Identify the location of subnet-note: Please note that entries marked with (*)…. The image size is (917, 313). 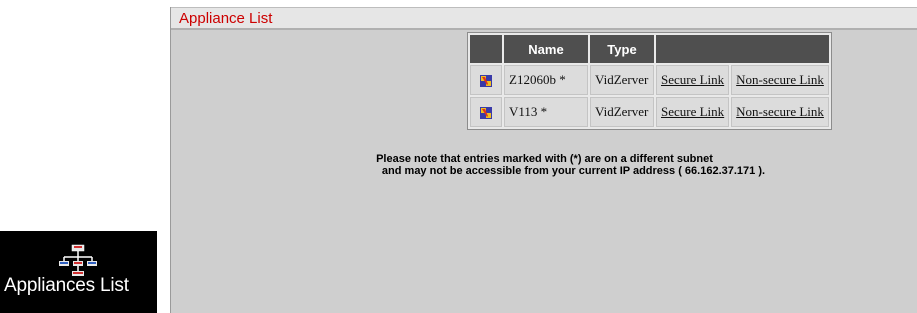
(544, 165).